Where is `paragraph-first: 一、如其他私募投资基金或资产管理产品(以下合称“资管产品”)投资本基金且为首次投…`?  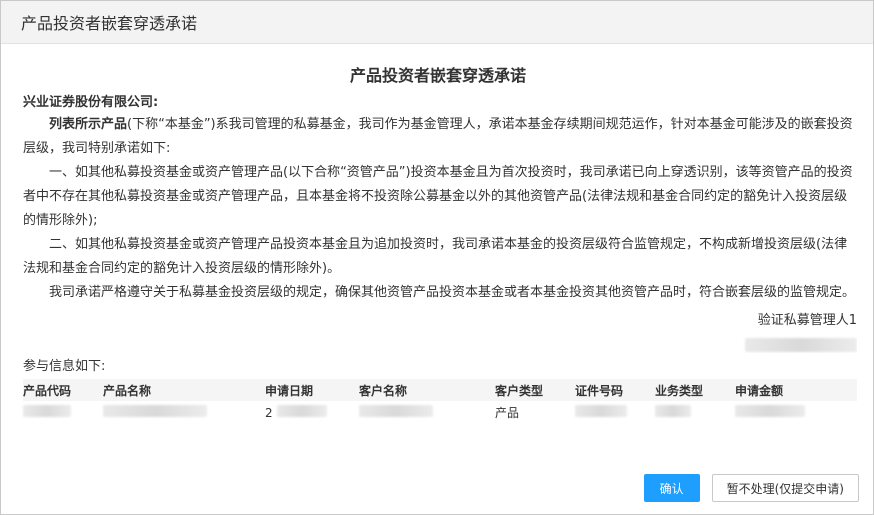 paragraph-first: 一、如其他私募投资基金或资产管理产品(以下合称“资管产品”)投资本基金且为首次投… is located at coordinates (438, 196).